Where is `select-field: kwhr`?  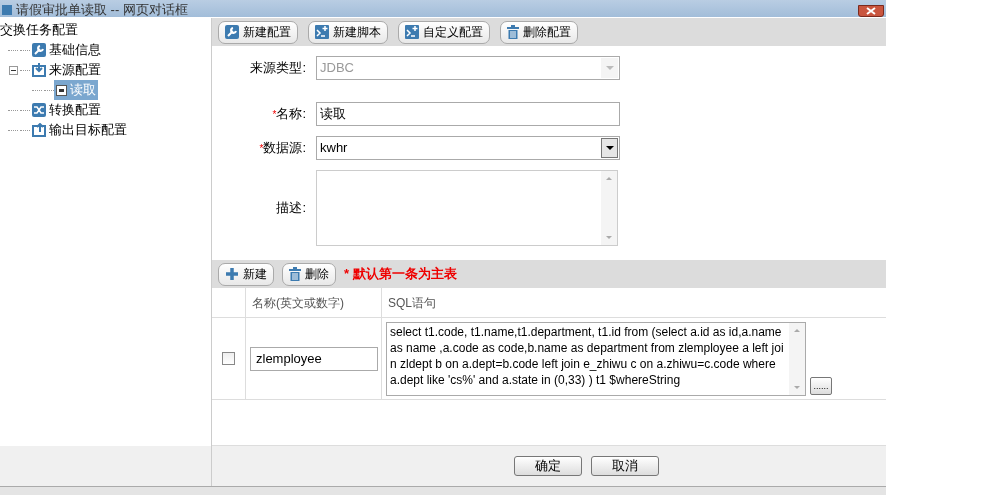 select-field: kwhr is located at coordinates (468, 148).